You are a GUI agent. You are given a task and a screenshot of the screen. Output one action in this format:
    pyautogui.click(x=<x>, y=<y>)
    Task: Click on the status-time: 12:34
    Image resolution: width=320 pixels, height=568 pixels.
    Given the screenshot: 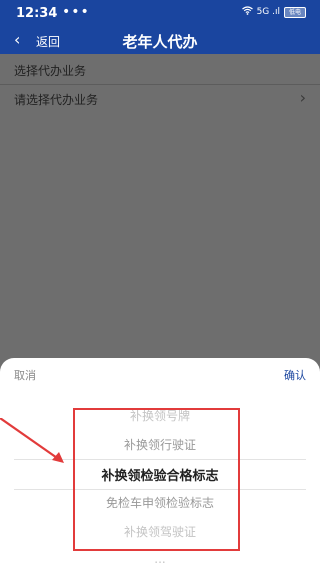 What is the action you would take?
    pyautogui.click(x=37, y=13)
    